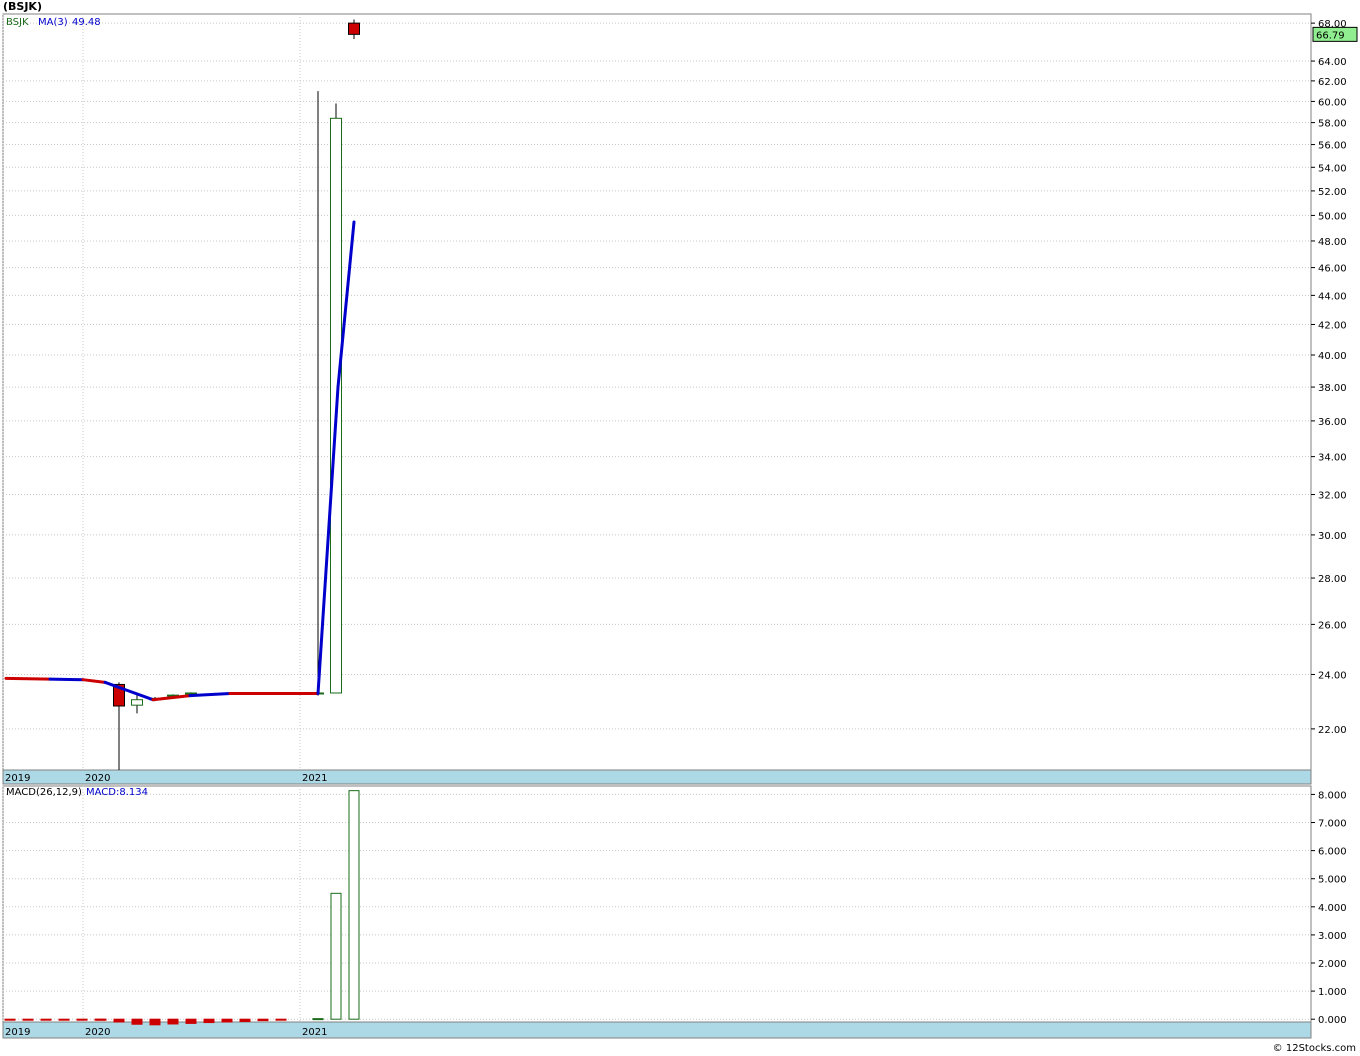  Describe the element at coordinates (97, 1032) in the screenshot. I see `macd-year-label: 2020` at that location.